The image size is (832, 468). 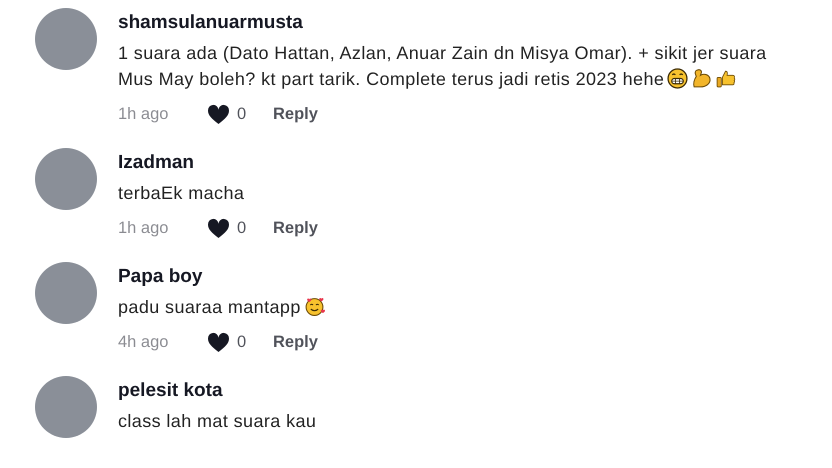 I want to click on flexed-arm-icon, so click(x=701, y=78).